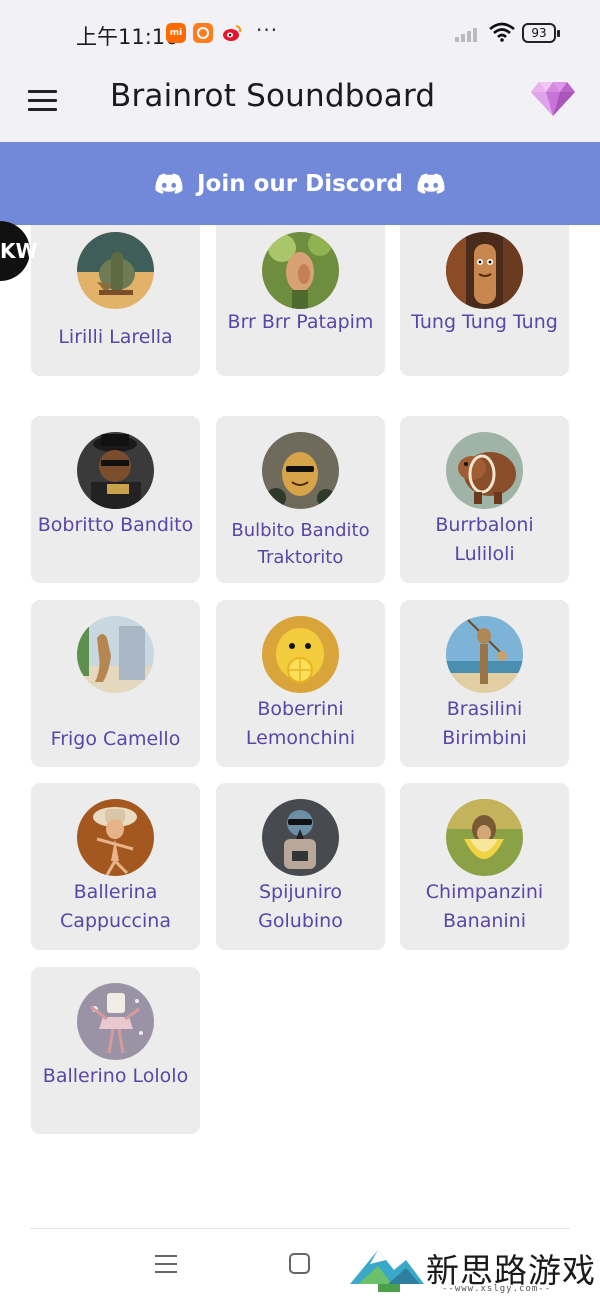 The image size is (600, 1300). I want to click on sound-tile-burrbaloni-luliloli: Burrbaloni Luliloli, so click(484, 499).